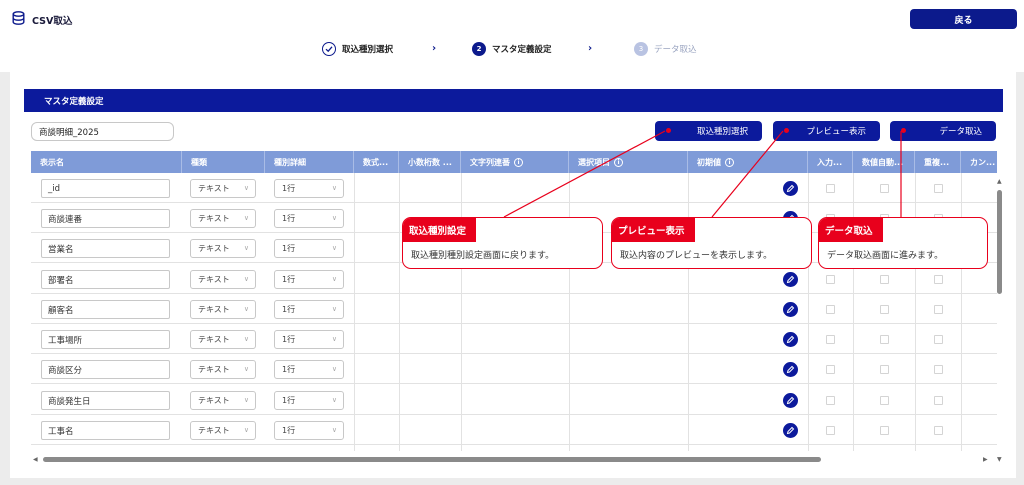  I want to click on horizontal-scrollbar: ◀ ▶, so click(514, 459).